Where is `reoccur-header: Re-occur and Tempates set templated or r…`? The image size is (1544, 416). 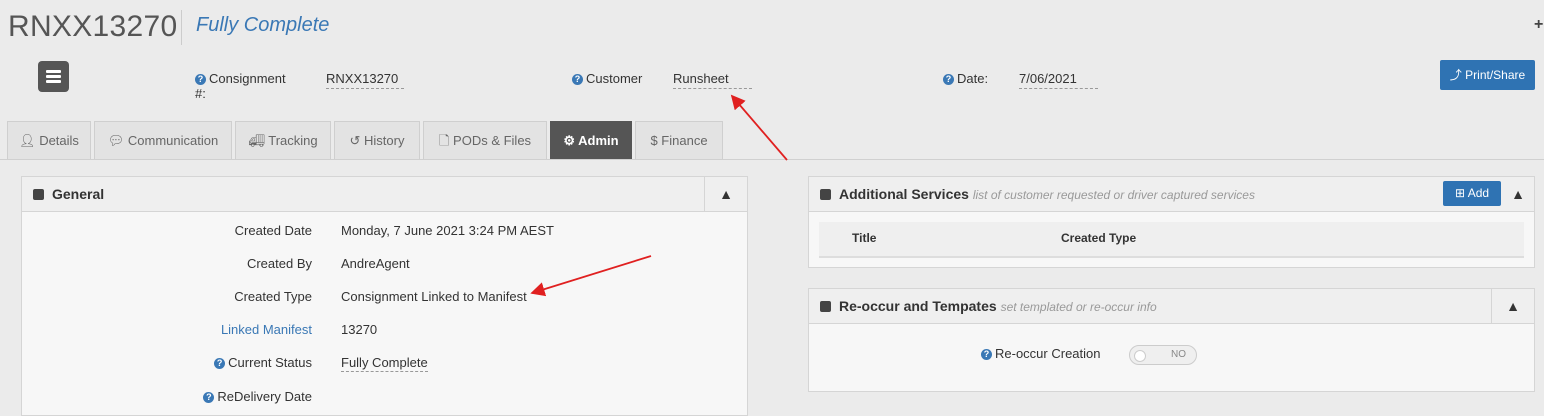
reoccur-header: Re-occur and Tempates set templated or r… is located at coordinates (1171, 306).